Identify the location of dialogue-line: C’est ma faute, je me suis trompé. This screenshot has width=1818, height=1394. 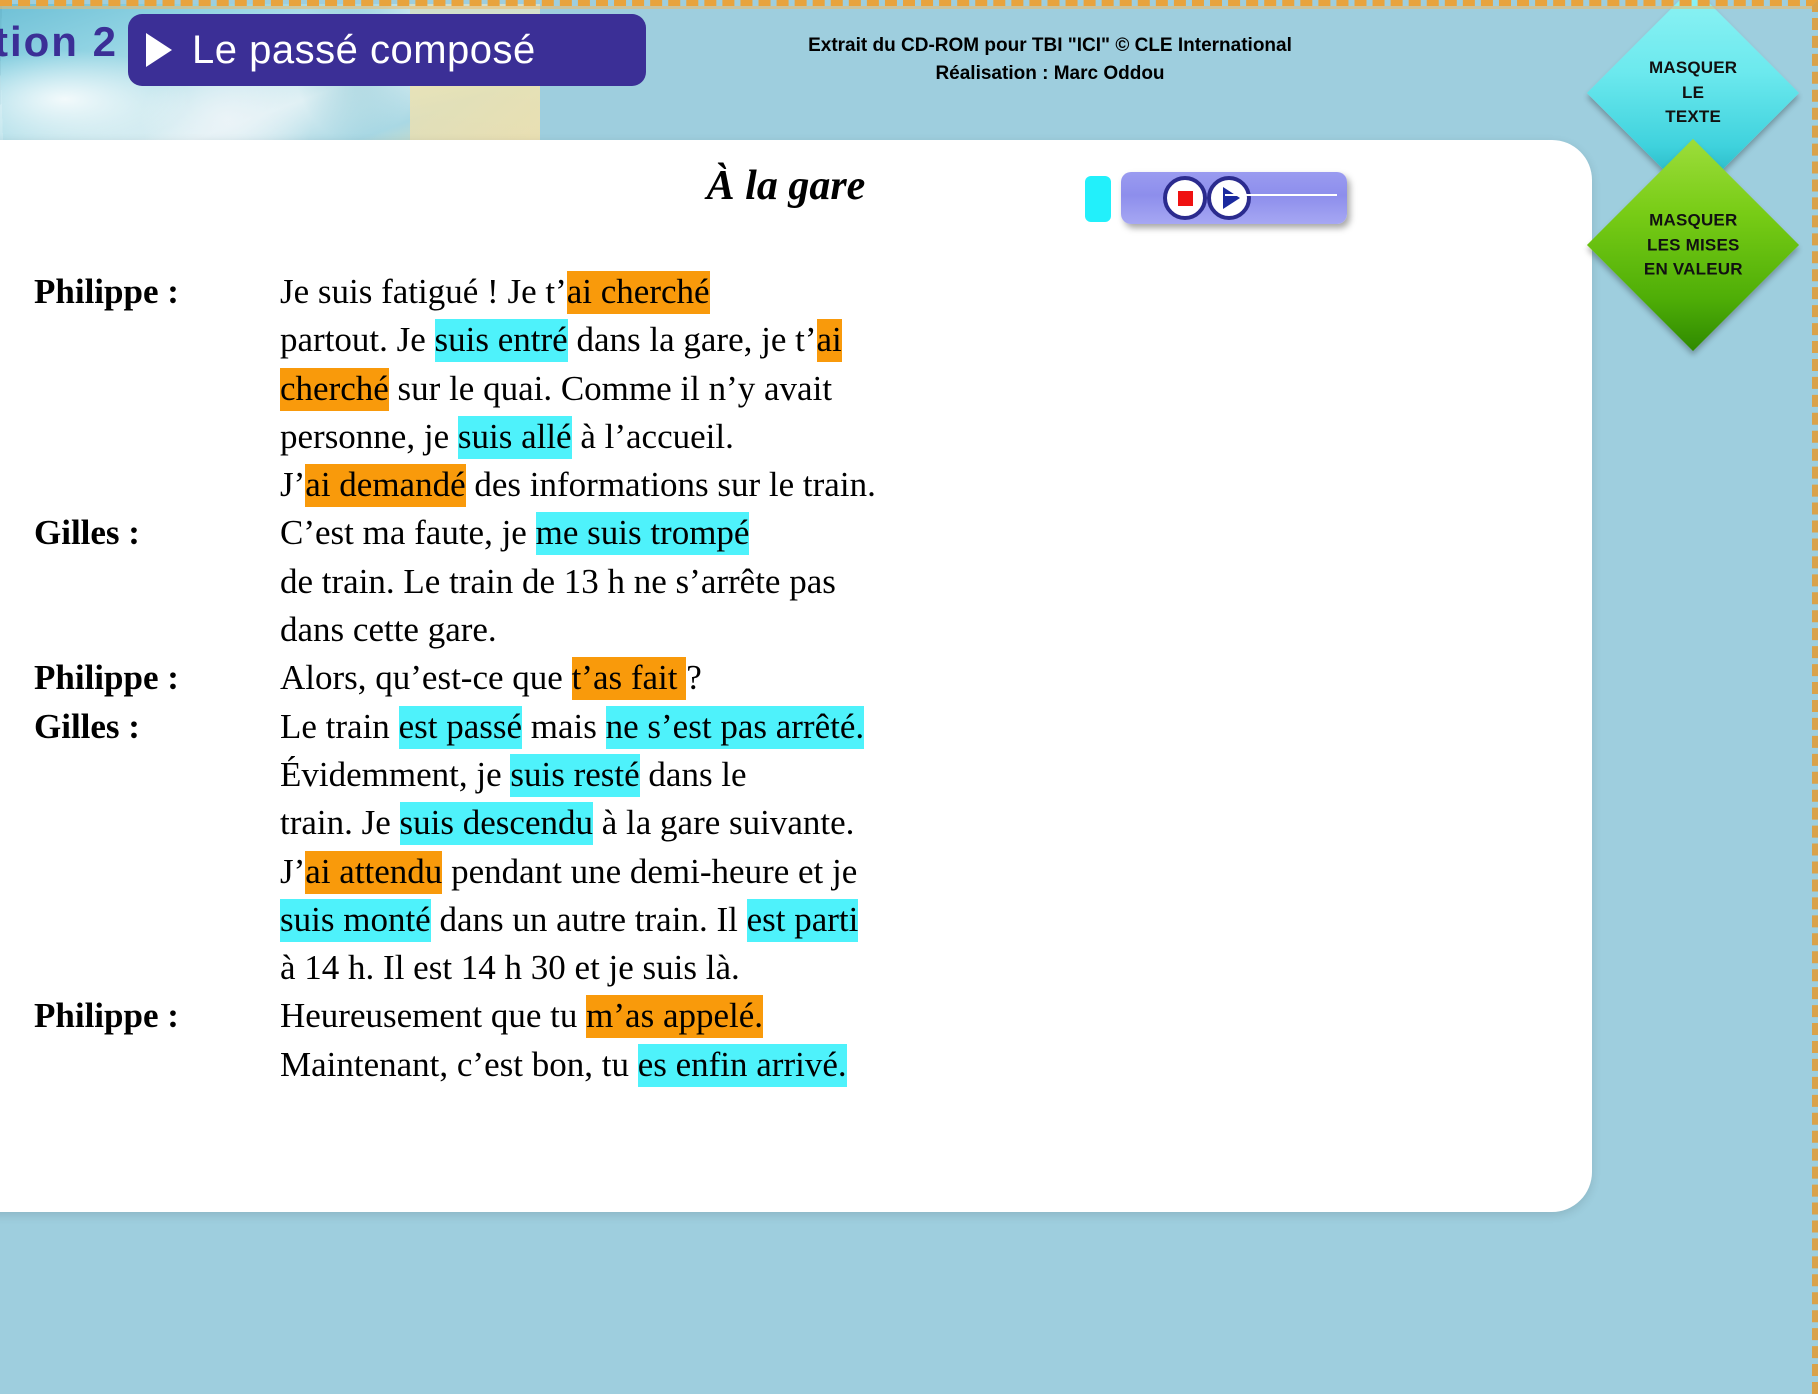
(936, 533).